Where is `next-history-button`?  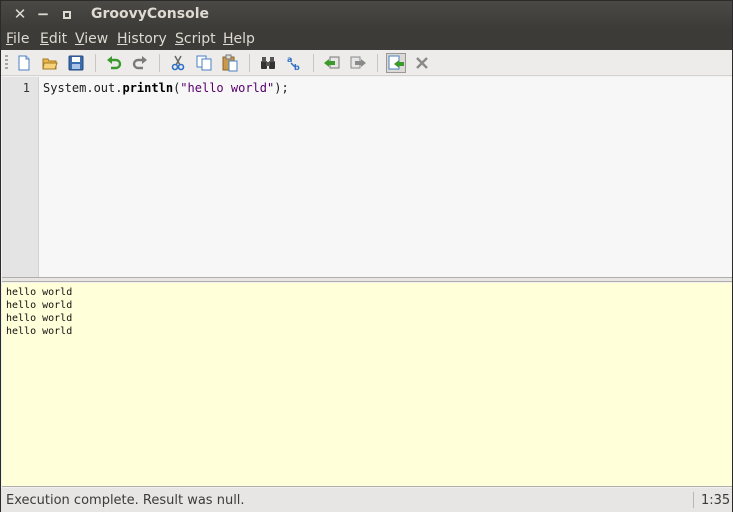
next-history-button is located at coordinates (358, 63).